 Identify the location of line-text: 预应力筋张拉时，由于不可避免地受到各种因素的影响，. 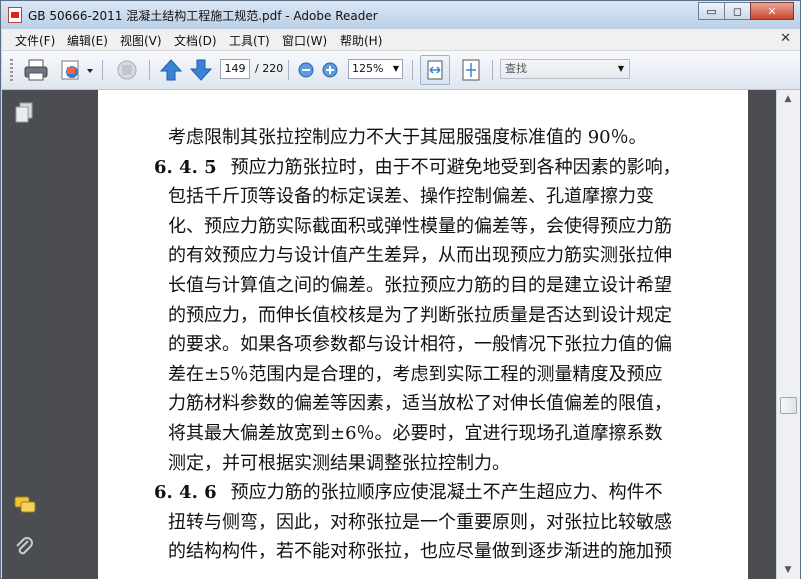
(455, 167).